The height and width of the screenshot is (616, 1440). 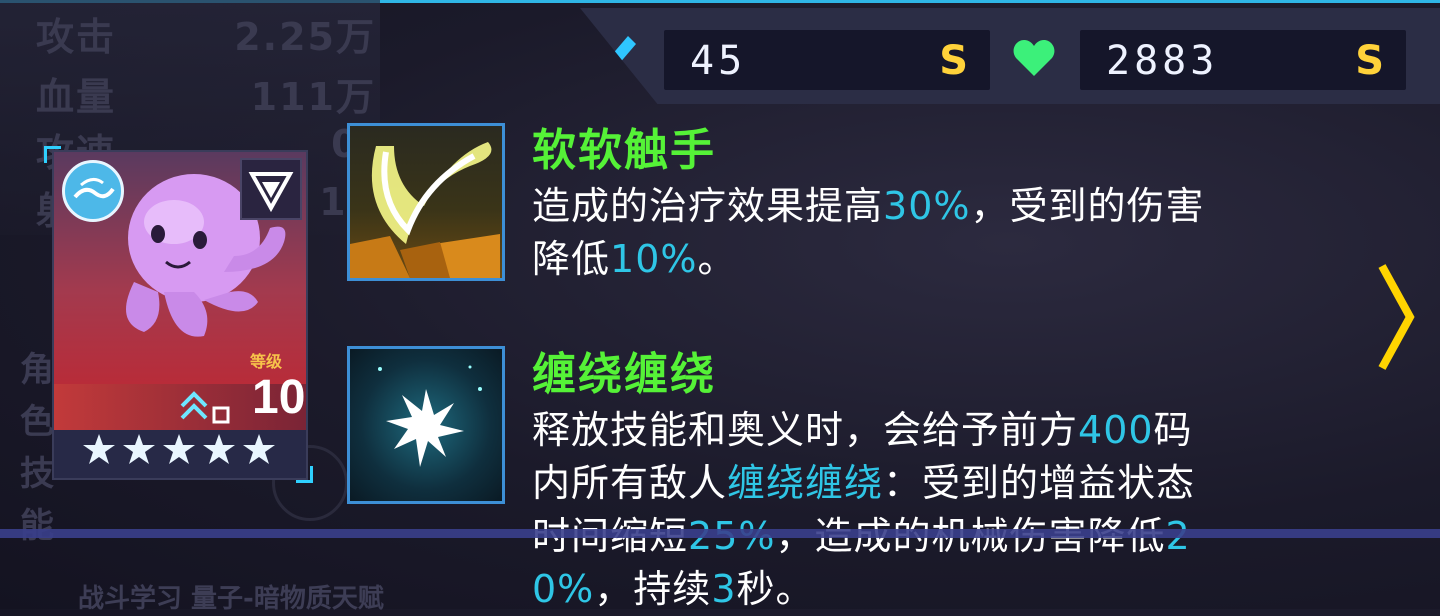 What do you see at coordinates (1116, 430) in the screenshot?
I see `desc-highlight: 400` at bounding box center [1116, 430].